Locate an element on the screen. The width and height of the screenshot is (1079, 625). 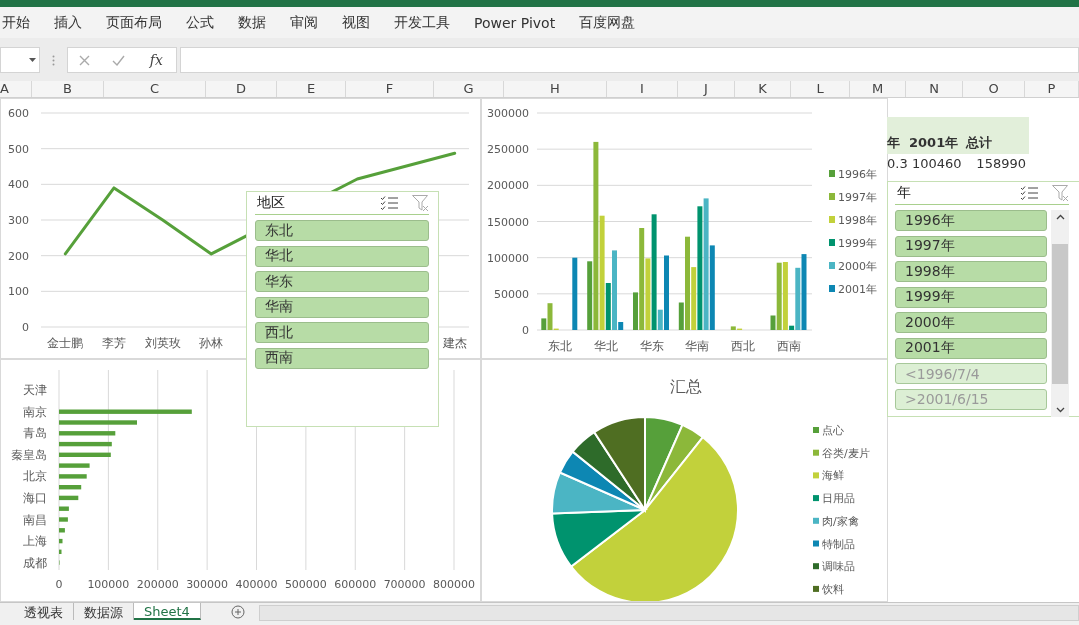
chevron-up-icon is located at coordinates (1060, 217).